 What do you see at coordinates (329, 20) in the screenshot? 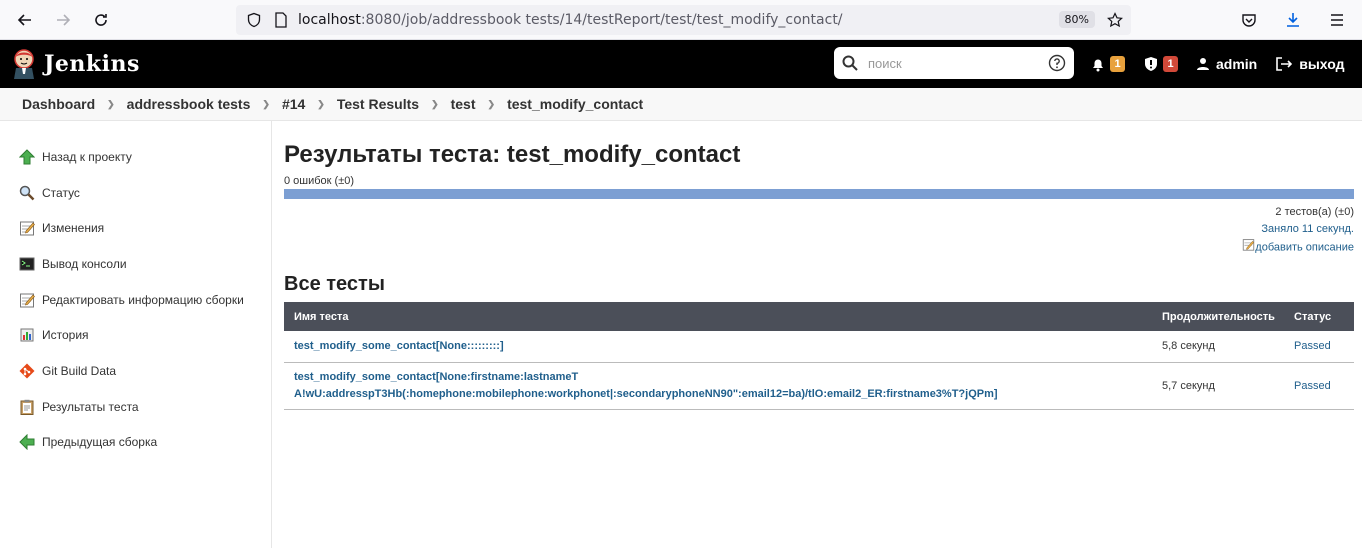
I see `url-host: localhost` at bounding box center [329, 20].